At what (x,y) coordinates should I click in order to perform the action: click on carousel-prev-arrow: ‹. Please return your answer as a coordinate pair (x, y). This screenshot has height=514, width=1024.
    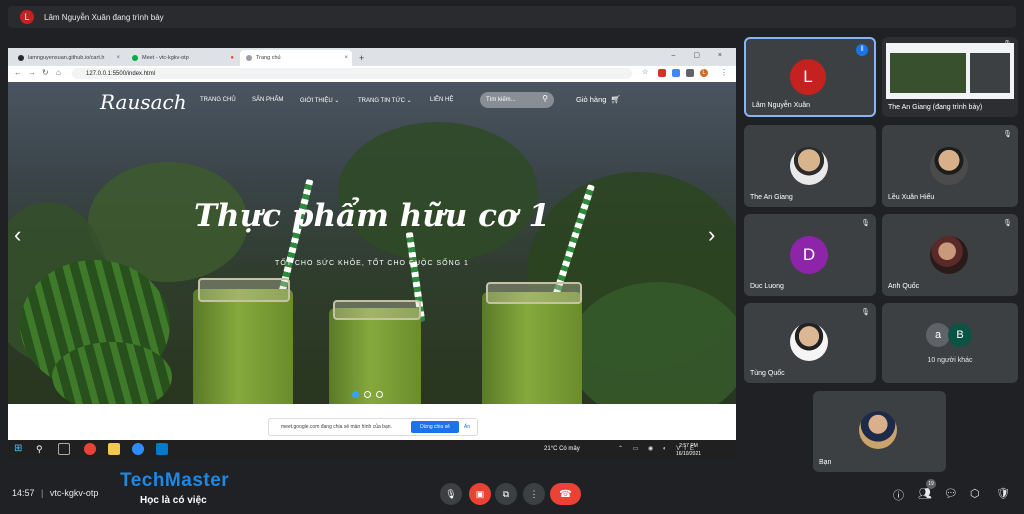
    Looking at the image, I should click on (17, 235).